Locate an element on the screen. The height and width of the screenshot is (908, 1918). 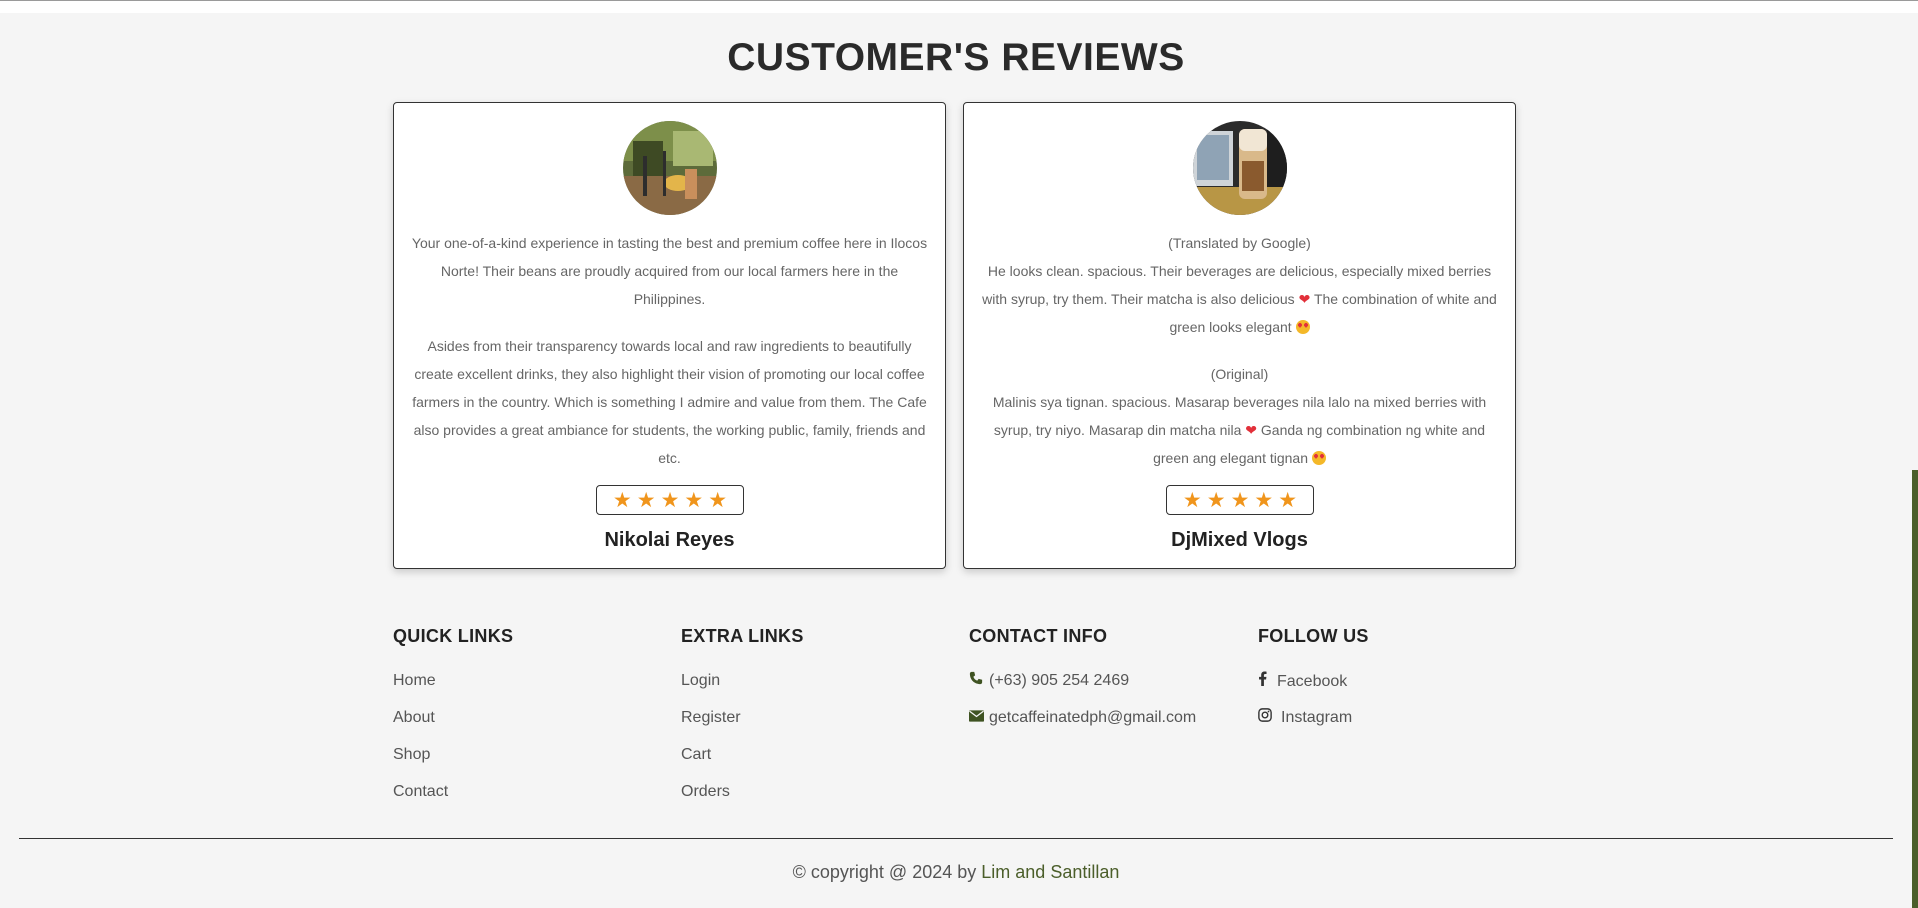
translated-label: (Translated by Google) is located at coordinates (1239, 243).